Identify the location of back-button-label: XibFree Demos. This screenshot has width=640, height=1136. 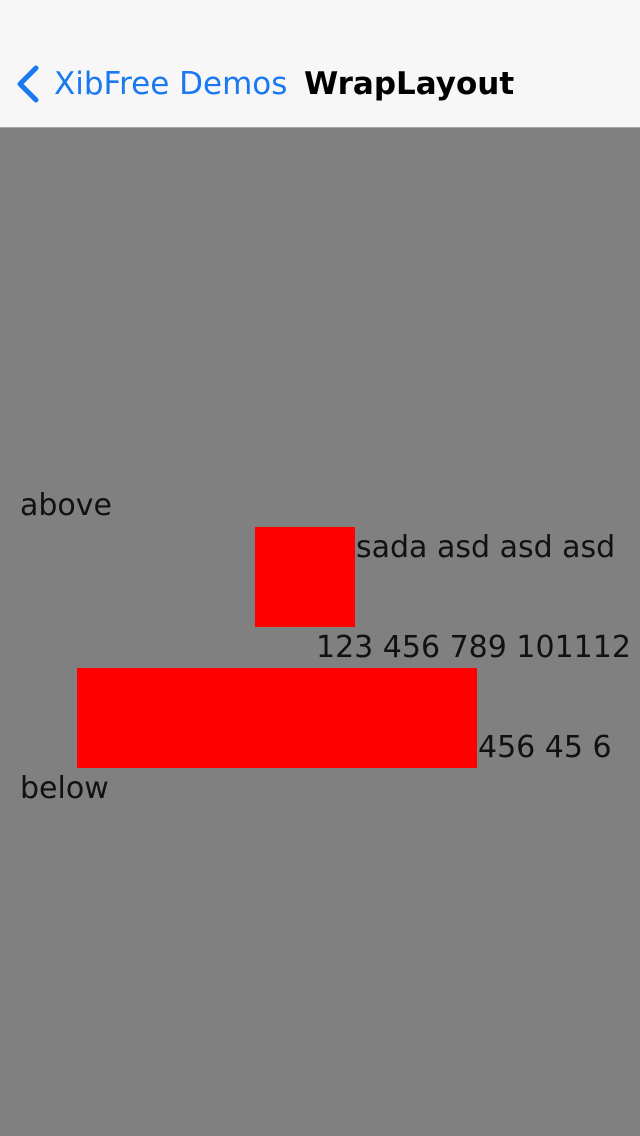
(171, 84).